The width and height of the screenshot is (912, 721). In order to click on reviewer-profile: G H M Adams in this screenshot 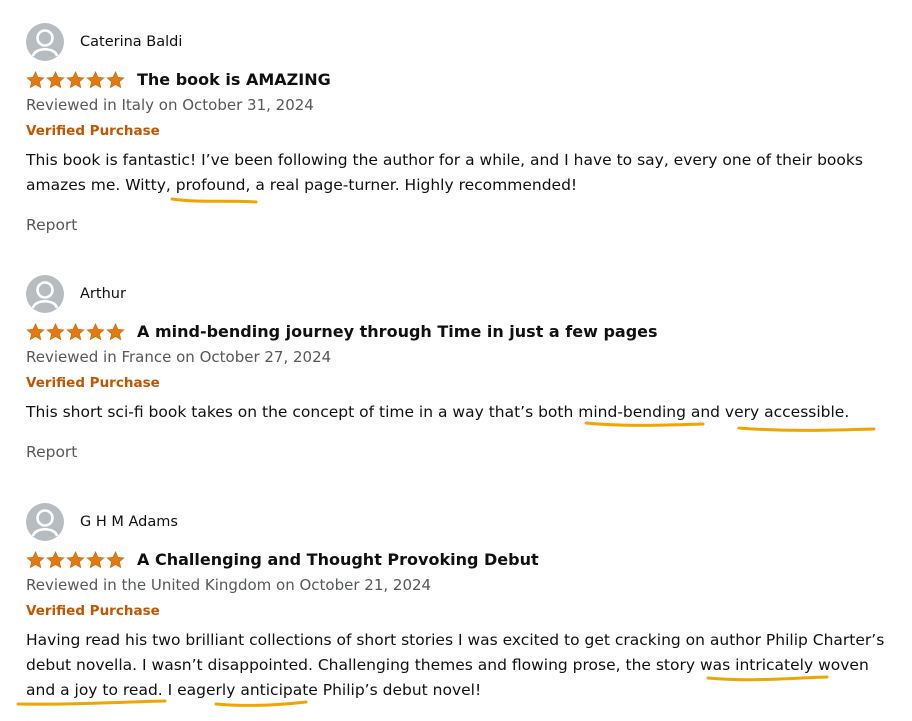, I will do `click(102, 522)`.